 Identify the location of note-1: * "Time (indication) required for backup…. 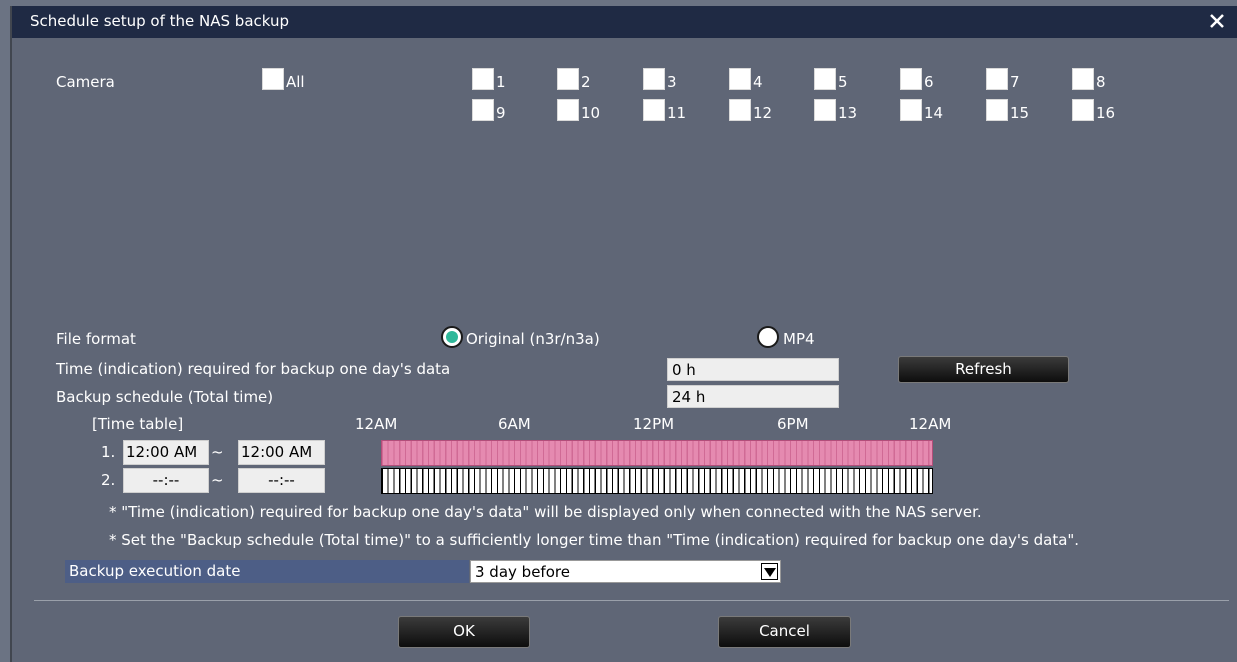
(545, 512).